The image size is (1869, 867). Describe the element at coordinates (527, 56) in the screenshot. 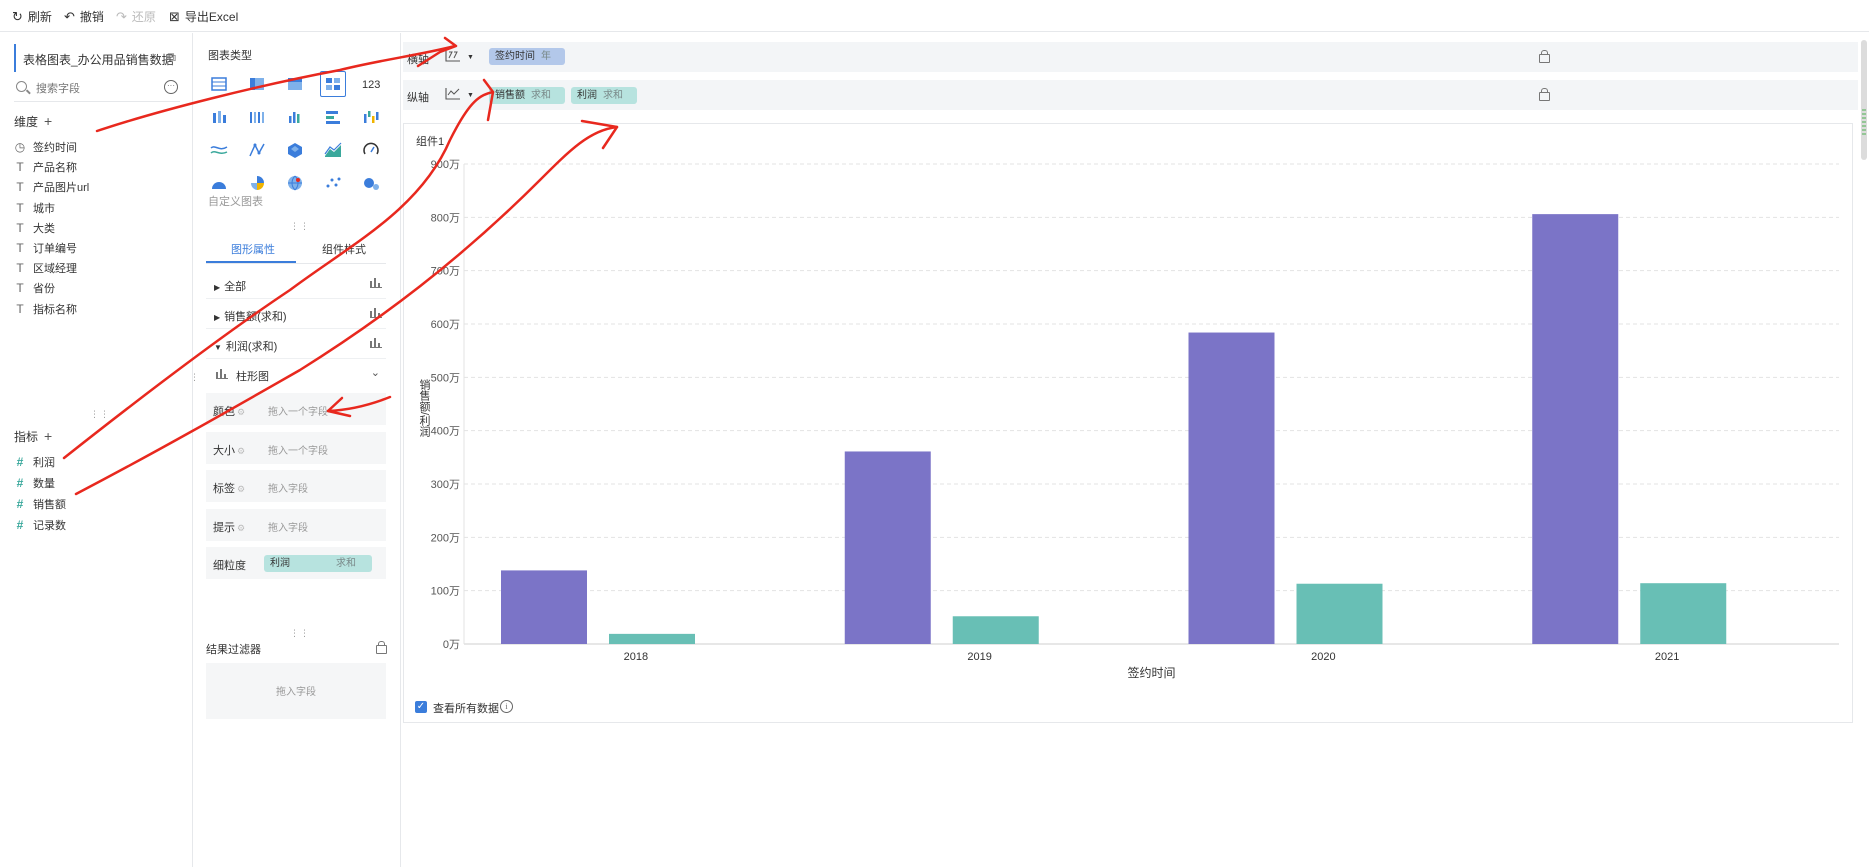

I see `x-axis-field-pill: 签约时间年` at that location.